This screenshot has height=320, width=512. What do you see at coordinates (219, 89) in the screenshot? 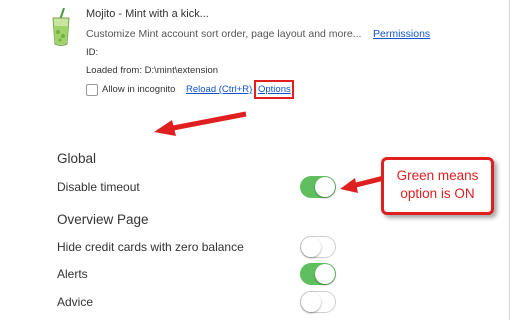
I see `reload-link: Reload (Ctrl+R)` at bounding box center [219, 89].